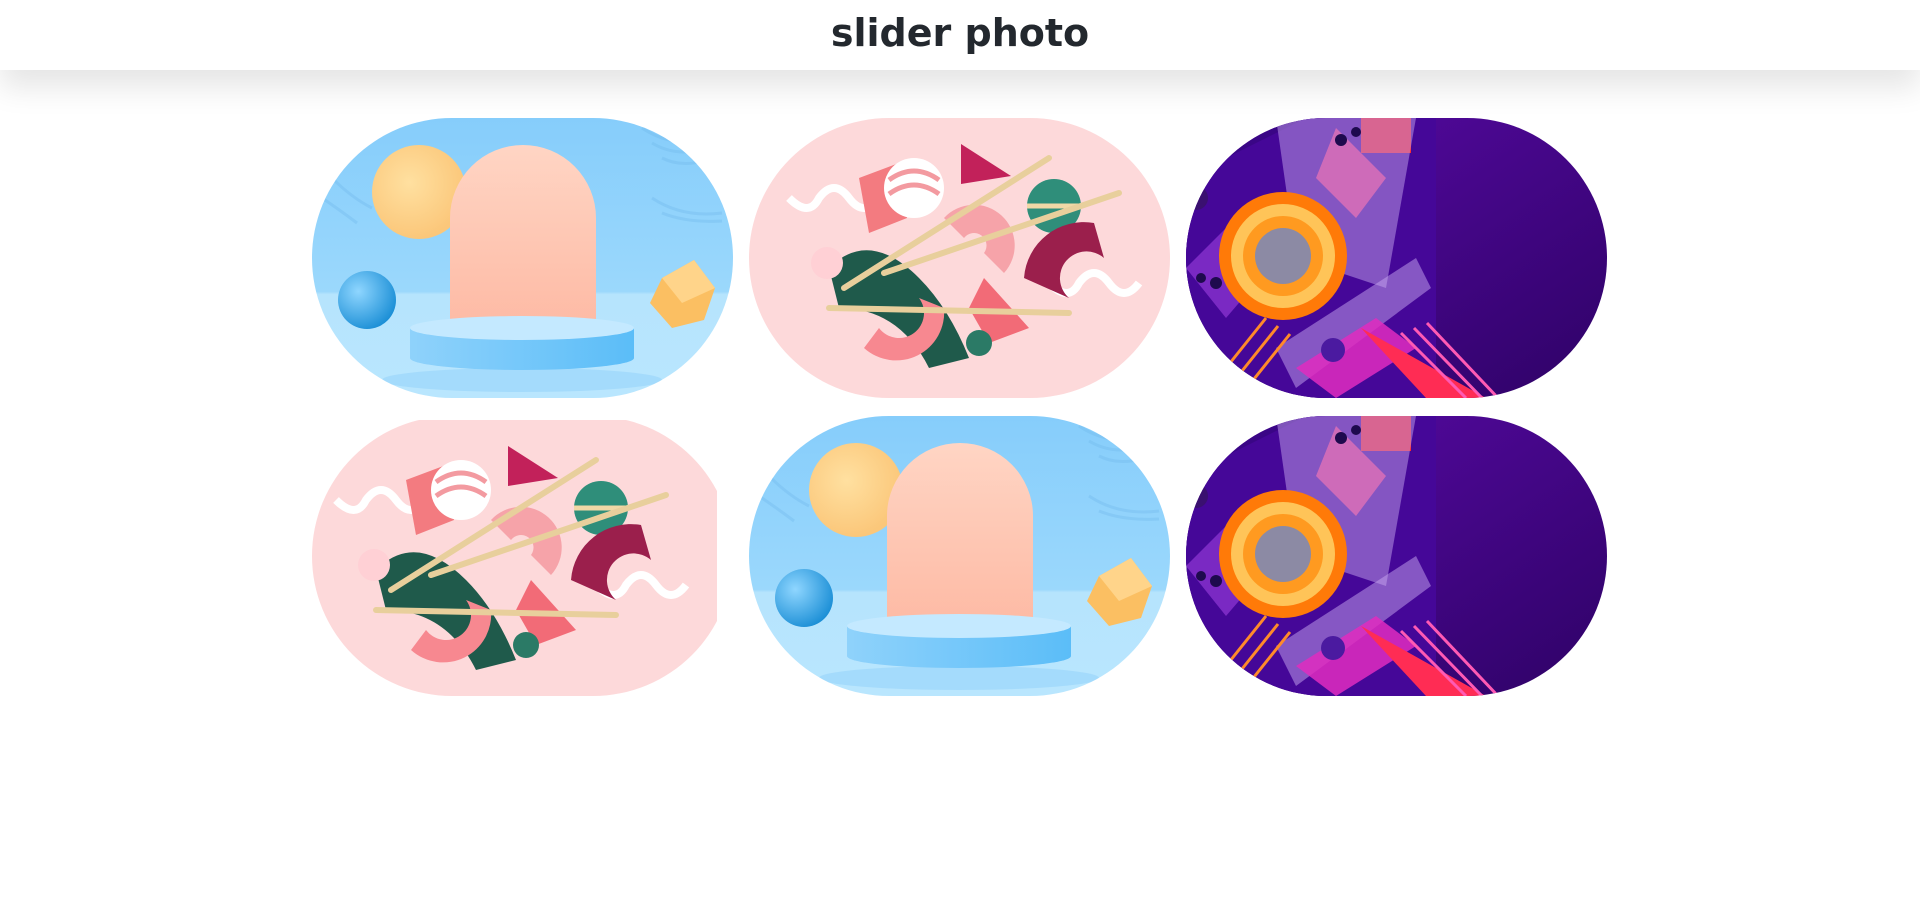 The height and width of the screenshot is (921, 1920). I want to click on page-title: slider photo, so click(960, 33).